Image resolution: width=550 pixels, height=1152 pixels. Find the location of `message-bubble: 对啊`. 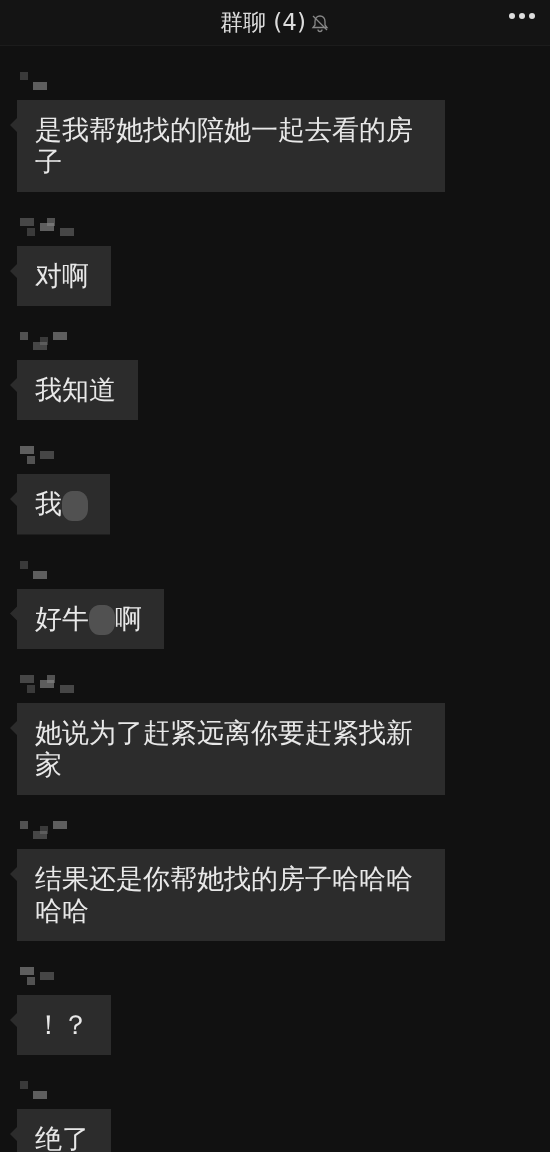

message-bubble: 对啊 is located at coordinates (60, 276).